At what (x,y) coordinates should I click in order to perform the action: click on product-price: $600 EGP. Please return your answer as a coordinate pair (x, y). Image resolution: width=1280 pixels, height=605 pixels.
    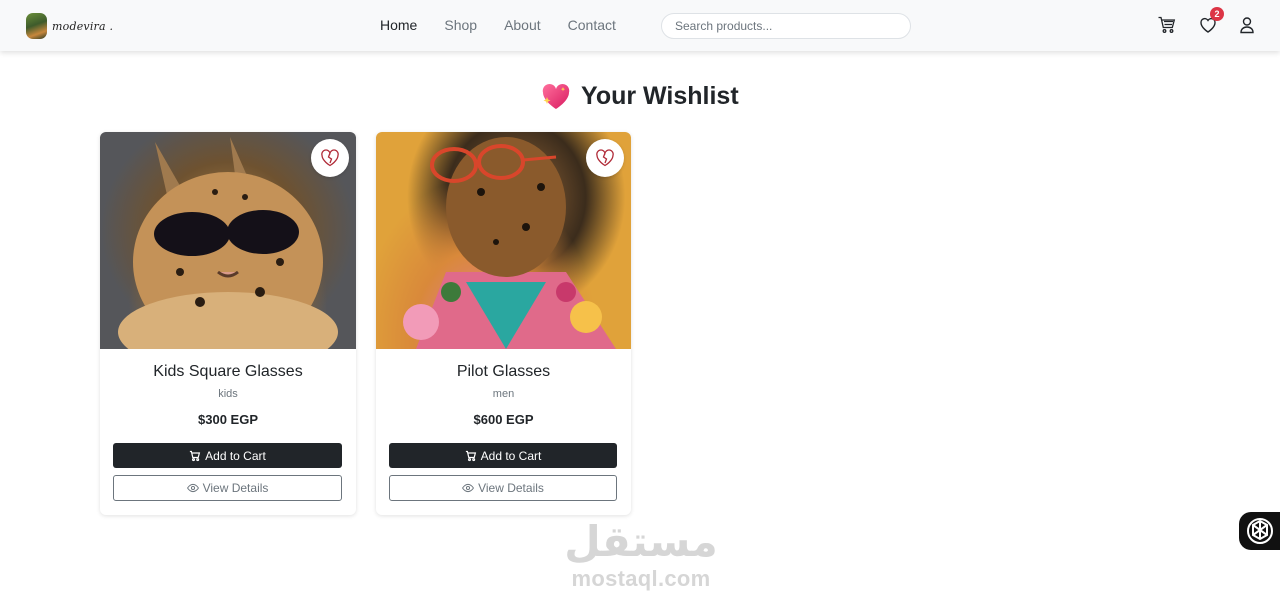
    Looking at the image, I should click on (503, 419).